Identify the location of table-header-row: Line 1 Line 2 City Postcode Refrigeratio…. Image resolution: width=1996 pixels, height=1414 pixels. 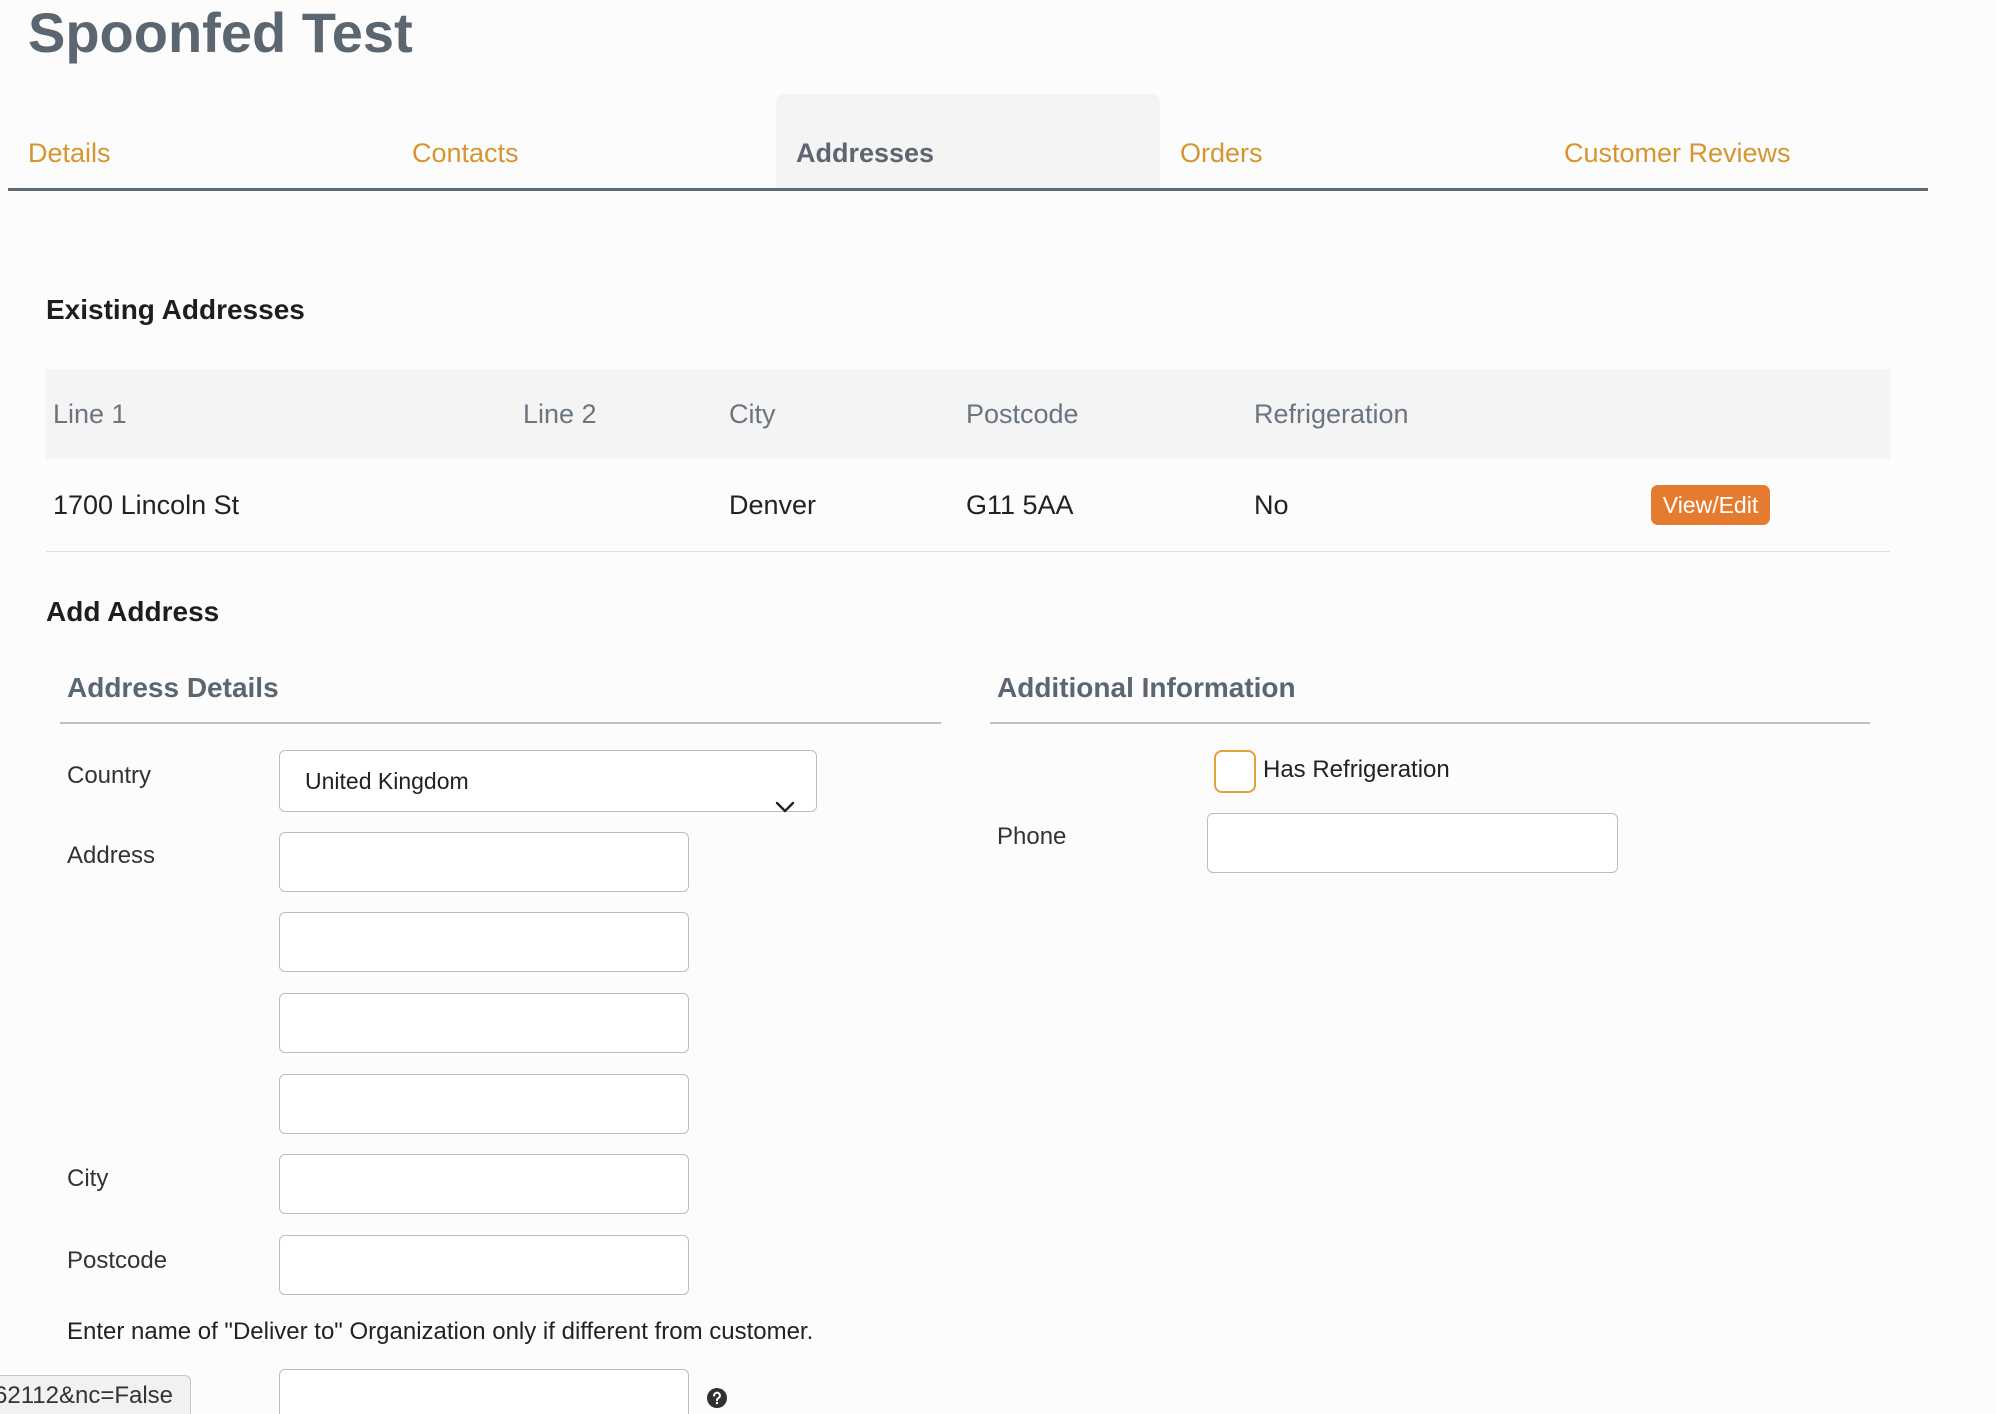
(968, 414).